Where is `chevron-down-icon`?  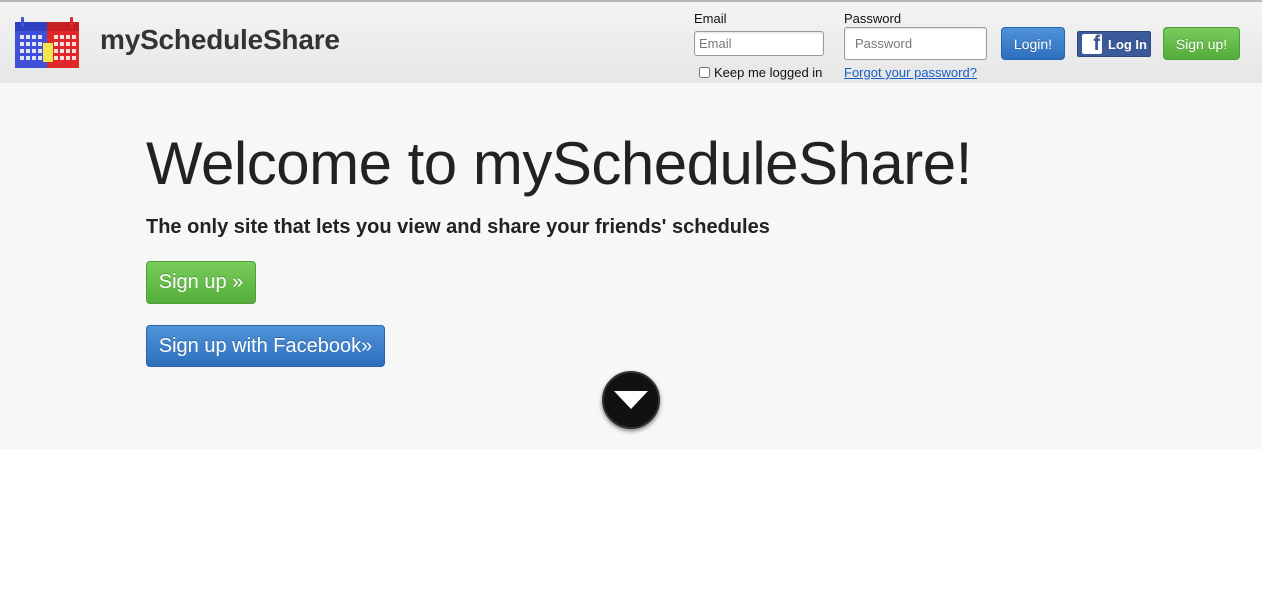
chevron-down-icon is located at coordinates (631, 400).